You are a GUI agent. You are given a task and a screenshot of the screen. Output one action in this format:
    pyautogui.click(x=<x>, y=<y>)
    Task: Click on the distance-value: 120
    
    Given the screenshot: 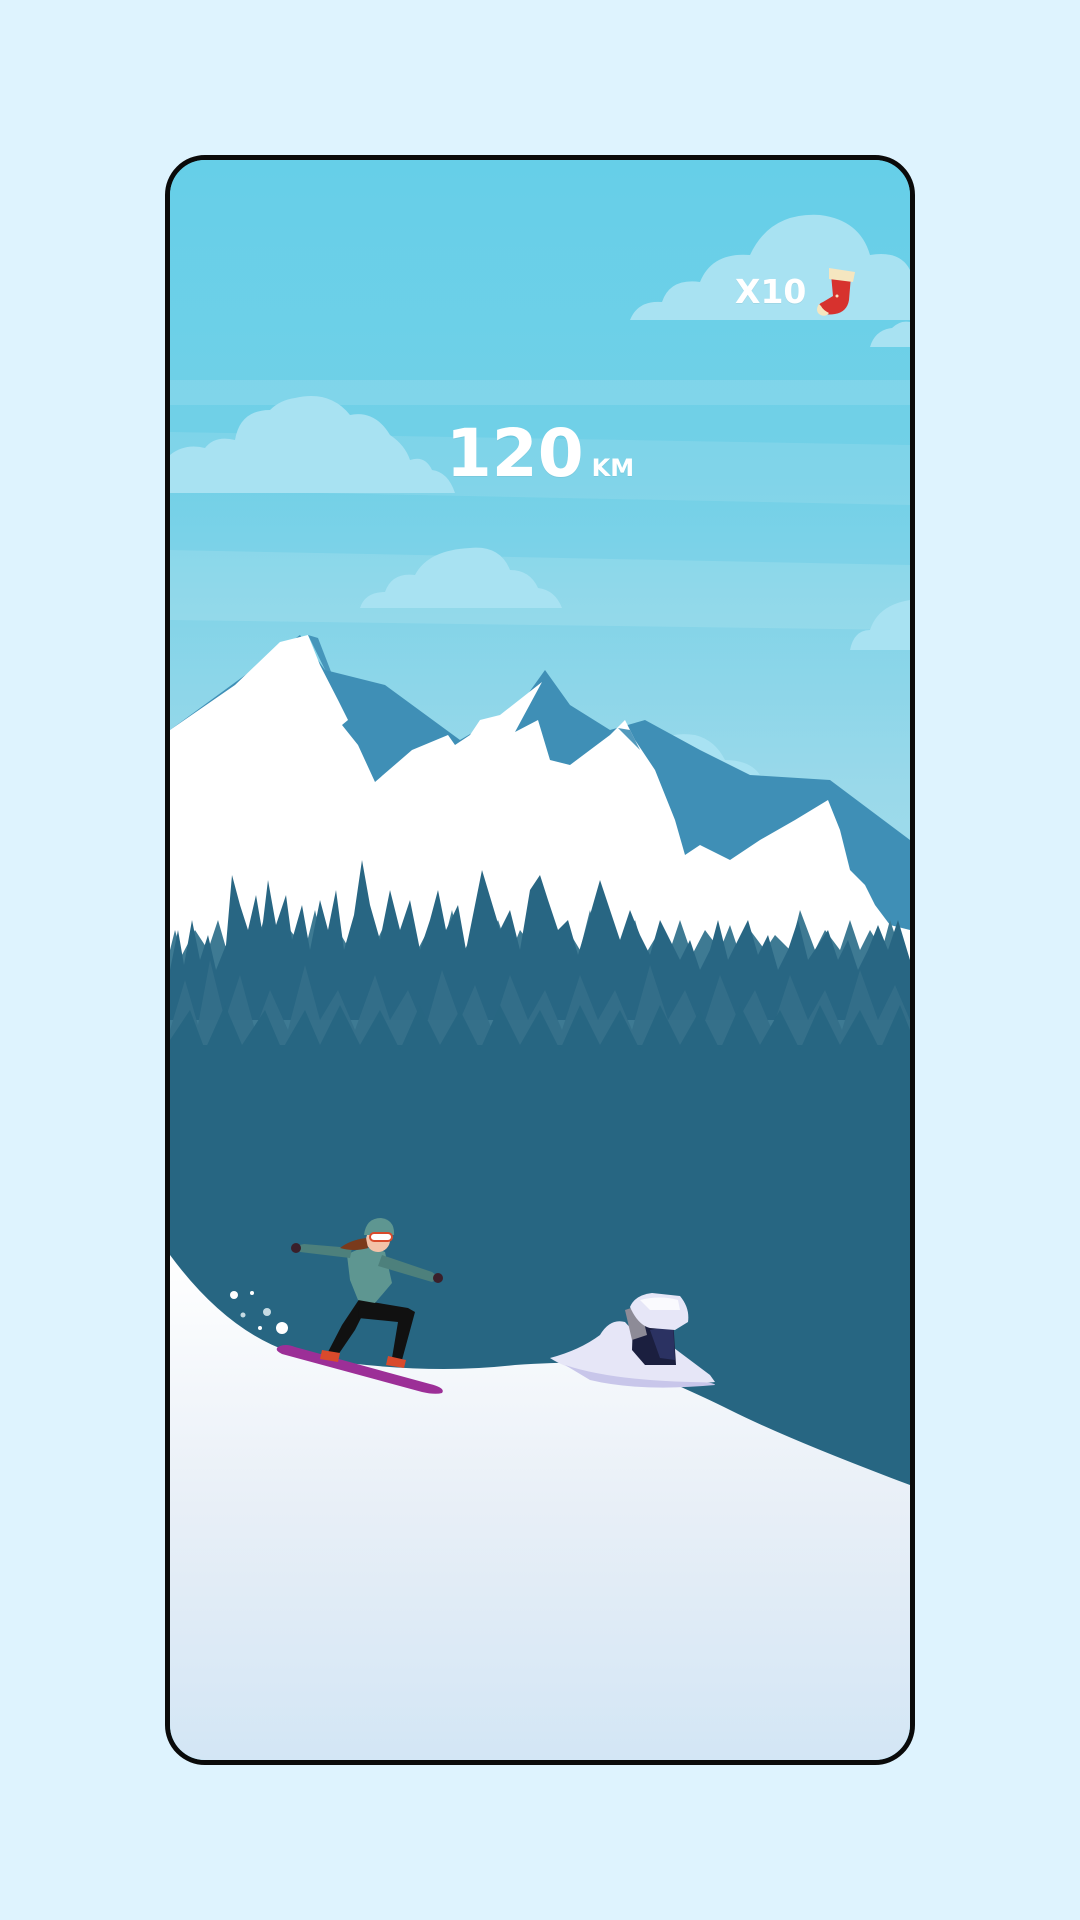 What is the action you would take?
    pyautogui.click(x=514, y=453)
    